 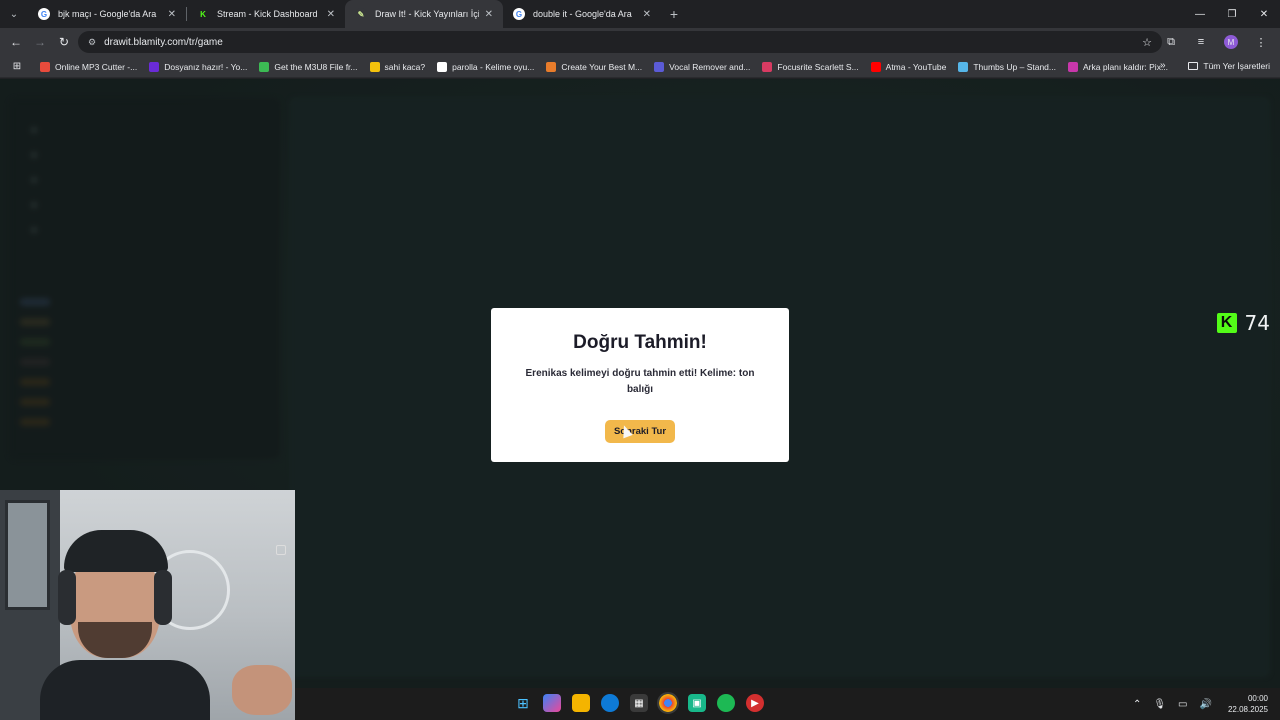 What do you see at coordinates (281, 550) in the screenshot?
I see `webcam-wall-switch` at bounding box center [281, 550].